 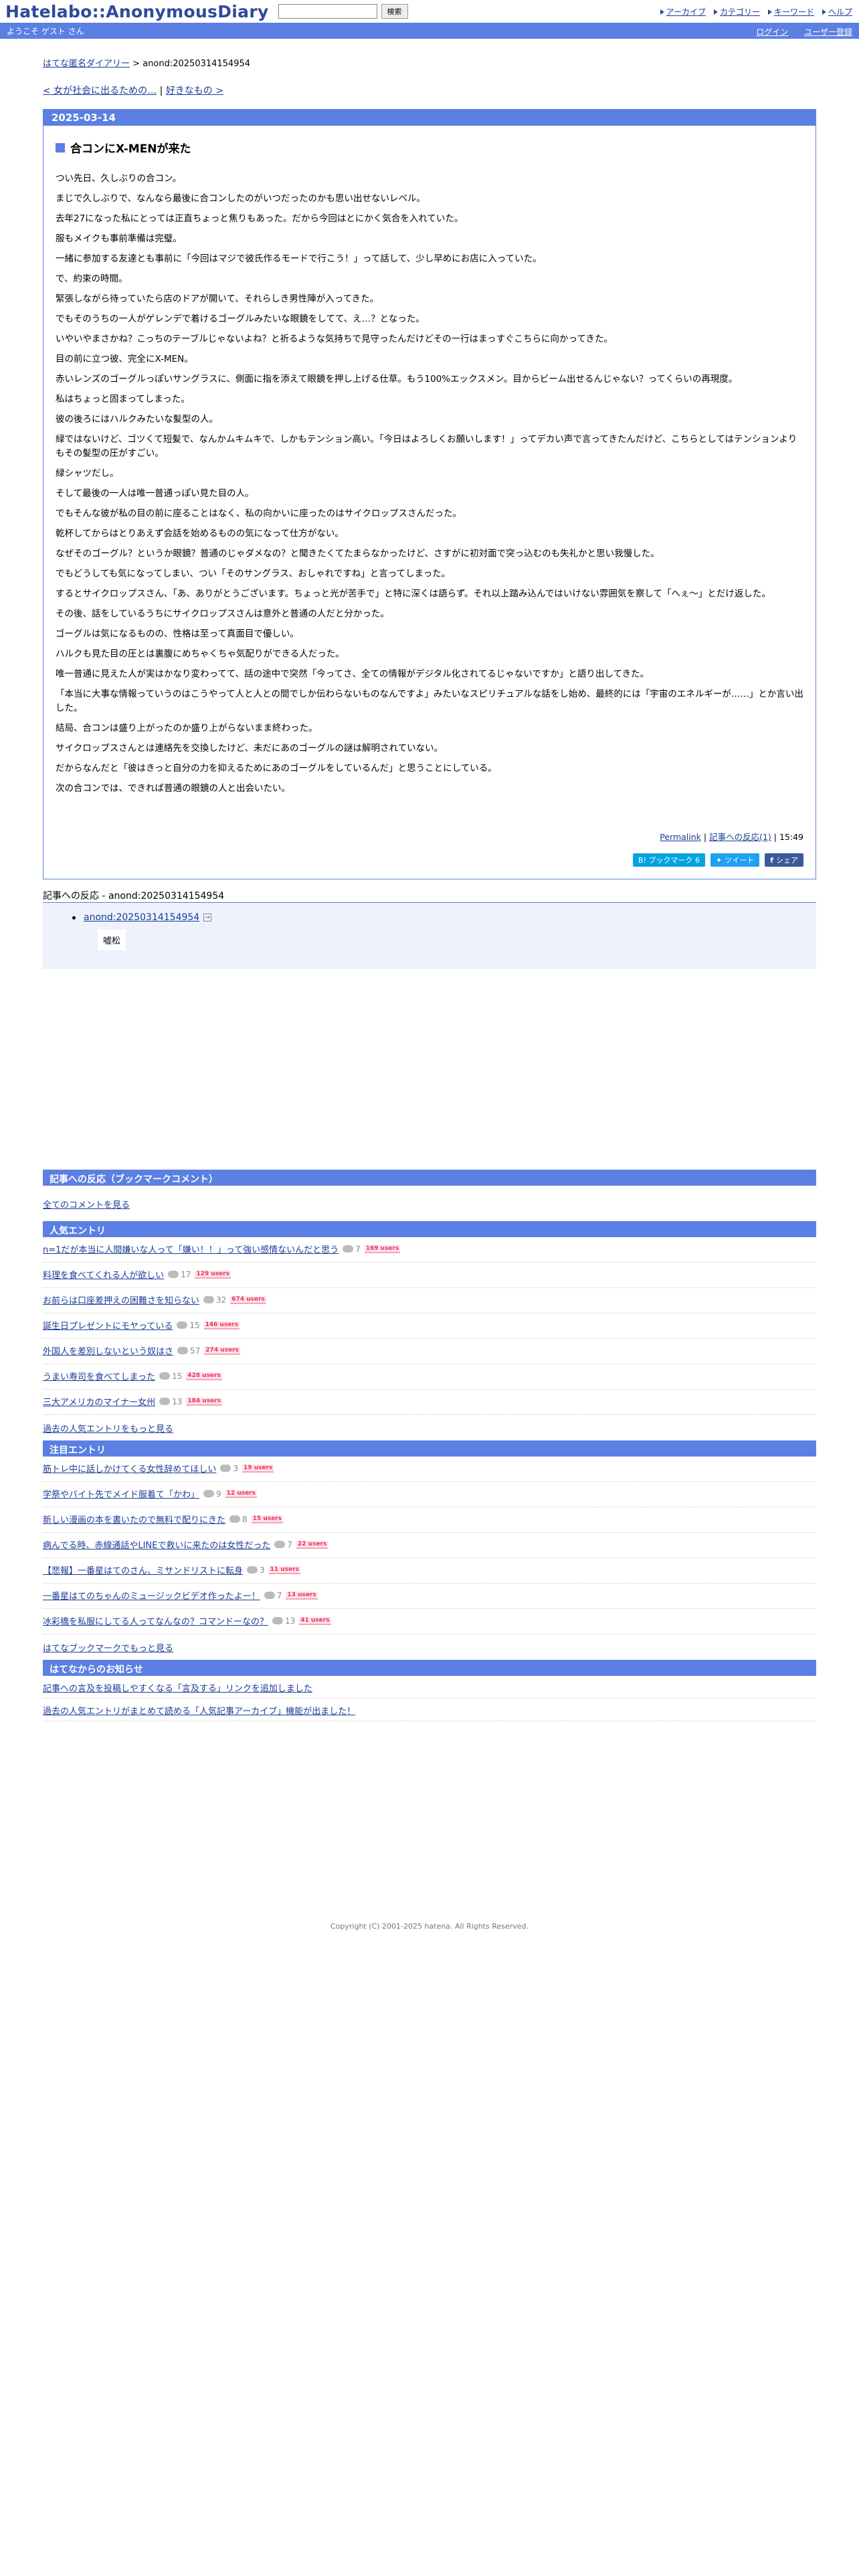 I want to click on nav-archive: アーカイブ, so click(x=683, y=12).